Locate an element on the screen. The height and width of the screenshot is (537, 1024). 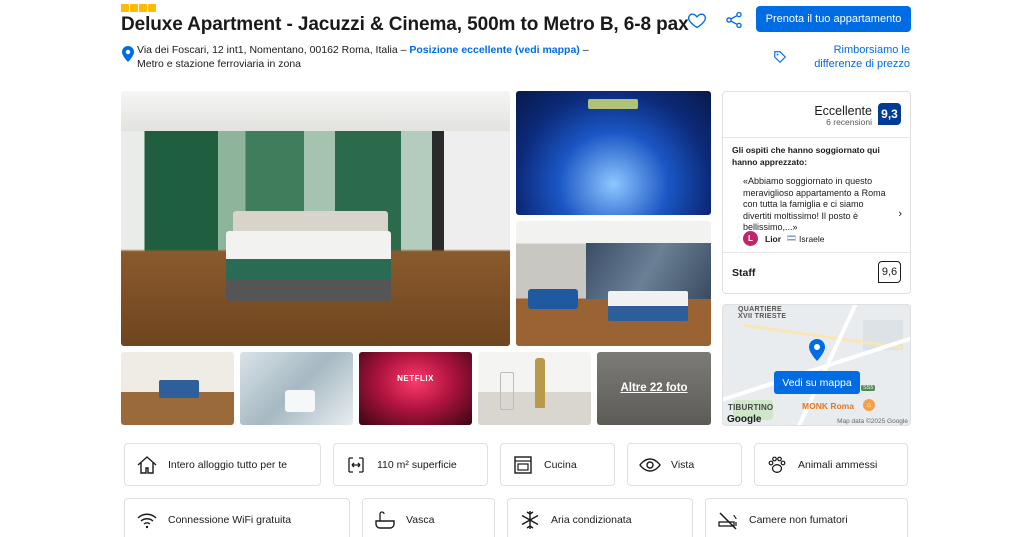
paw-icon is located at coordinates (777, 464).